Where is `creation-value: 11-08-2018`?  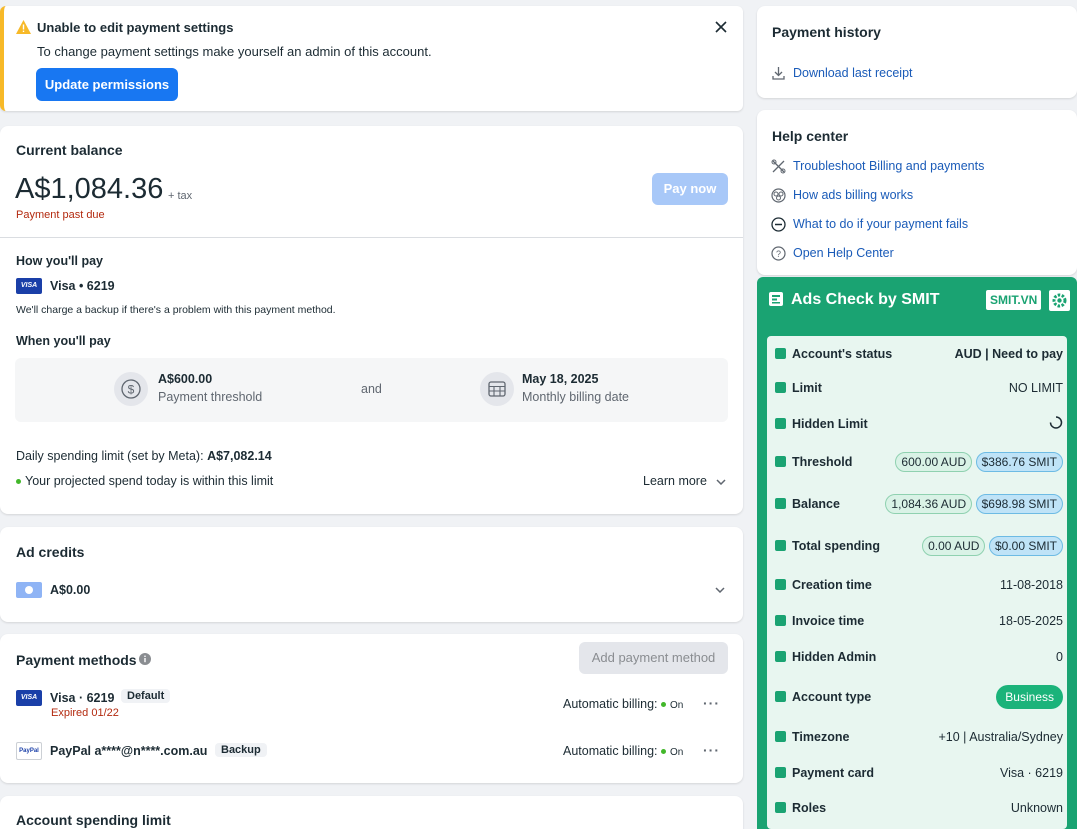
creation-value: 11-08-2018 is located at coordinates (1031, 585).